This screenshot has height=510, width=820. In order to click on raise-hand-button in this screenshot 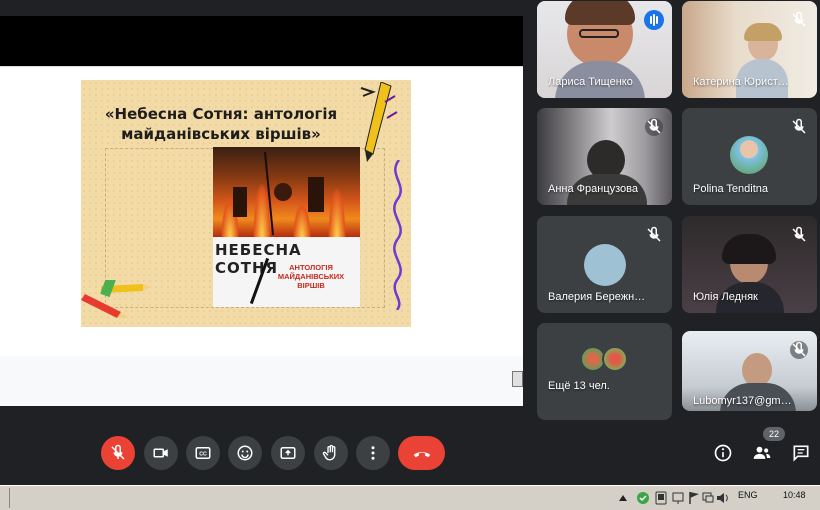, I will do `click(331, 453)`.